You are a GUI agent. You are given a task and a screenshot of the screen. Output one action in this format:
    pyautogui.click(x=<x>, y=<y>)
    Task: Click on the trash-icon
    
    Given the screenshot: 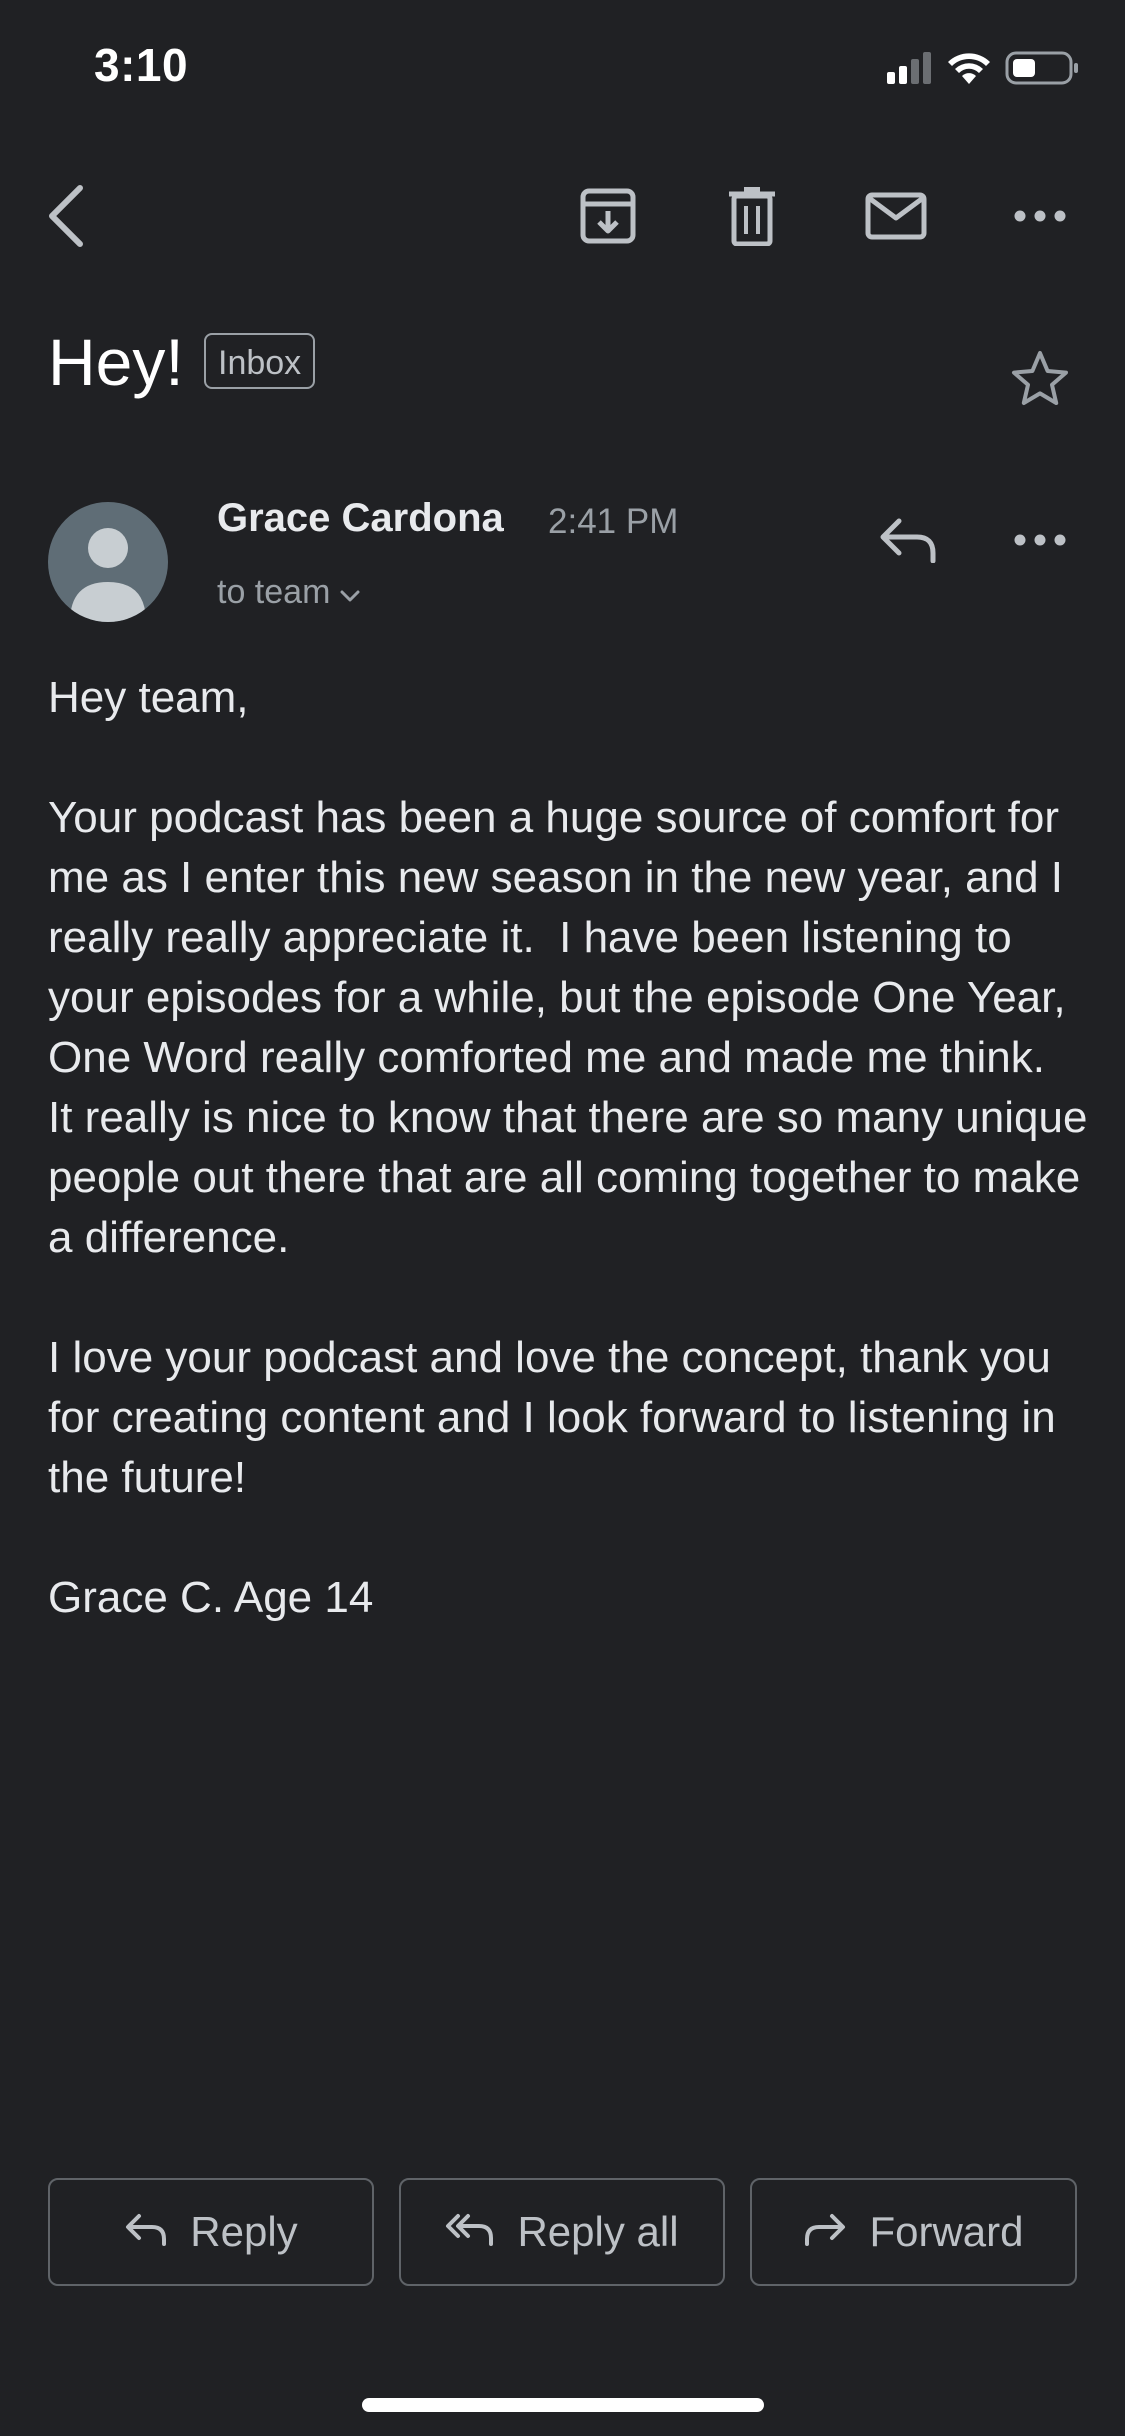 What is the action you would take?
    pyautogui.click(x=752, y=216)
    